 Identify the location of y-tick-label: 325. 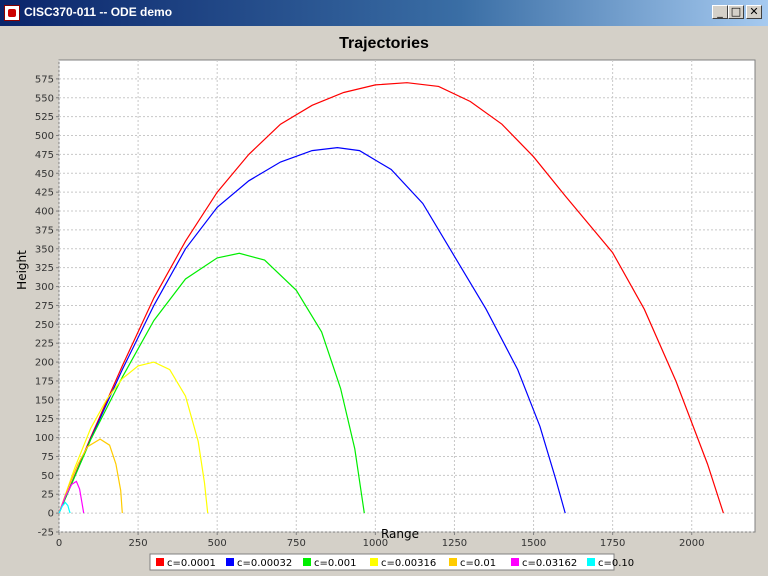
(44, 268).